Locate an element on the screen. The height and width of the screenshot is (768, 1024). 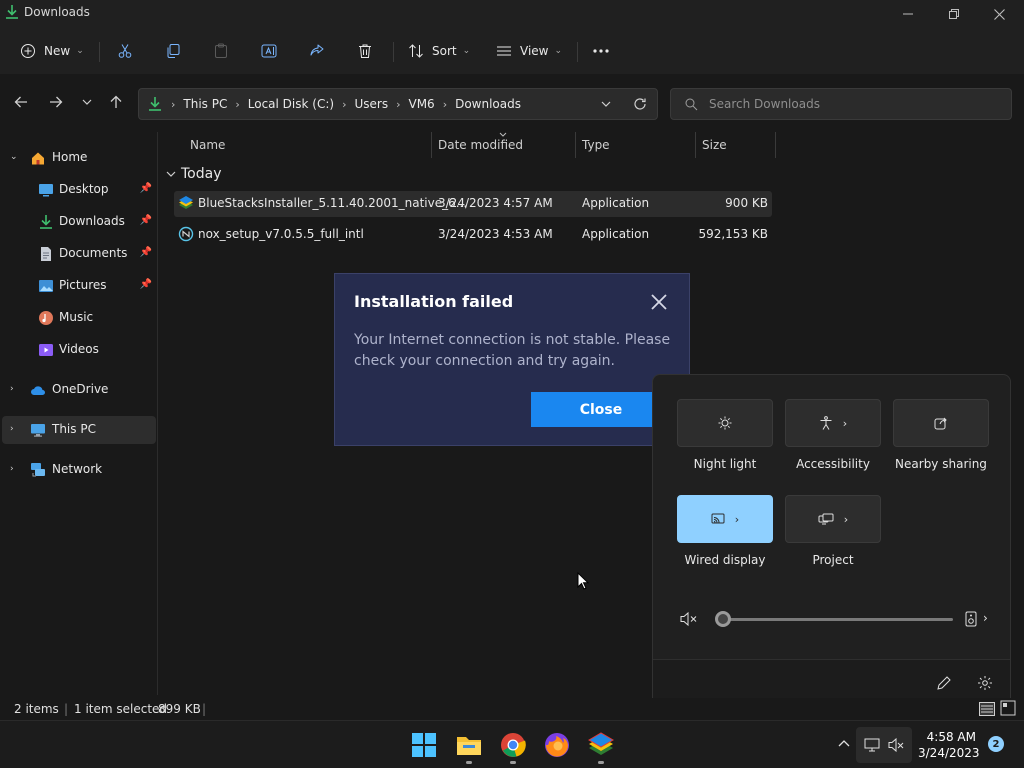
column-header-type: Type is located at coordinates (596, 145).